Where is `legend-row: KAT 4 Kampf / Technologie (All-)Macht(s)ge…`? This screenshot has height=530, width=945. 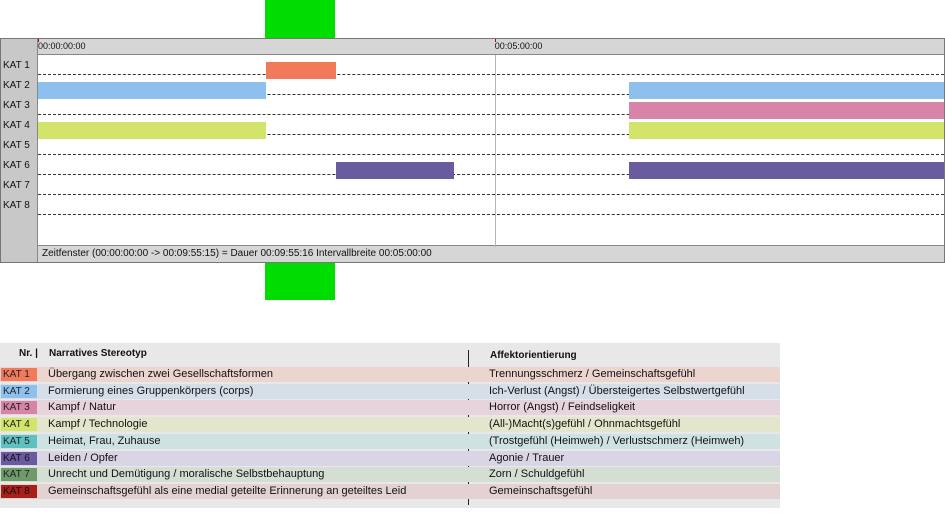 legend-row: KAT 4 Kampf / Technologie (All-)Macht(s)ge… is located at coordinates (390, 425).